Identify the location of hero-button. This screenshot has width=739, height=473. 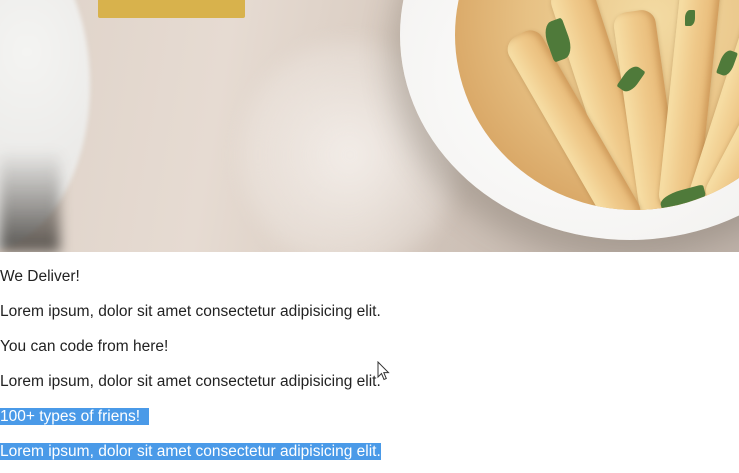
(171, 9).